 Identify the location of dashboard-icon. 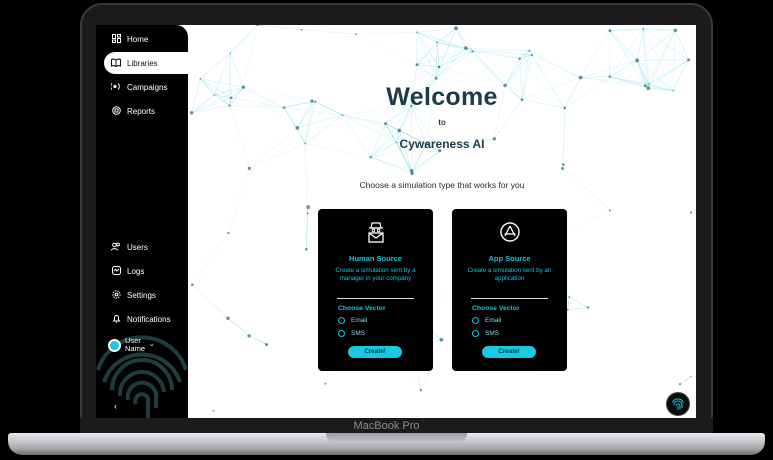
(116, 39).